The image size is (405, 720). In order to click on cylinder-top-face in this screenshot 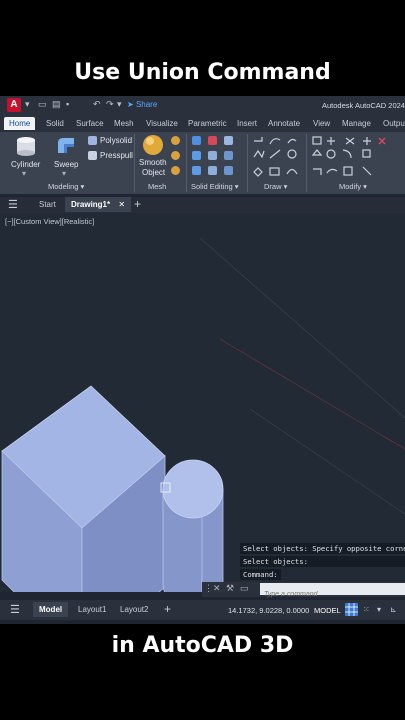, I will do `click(193, 489)`.